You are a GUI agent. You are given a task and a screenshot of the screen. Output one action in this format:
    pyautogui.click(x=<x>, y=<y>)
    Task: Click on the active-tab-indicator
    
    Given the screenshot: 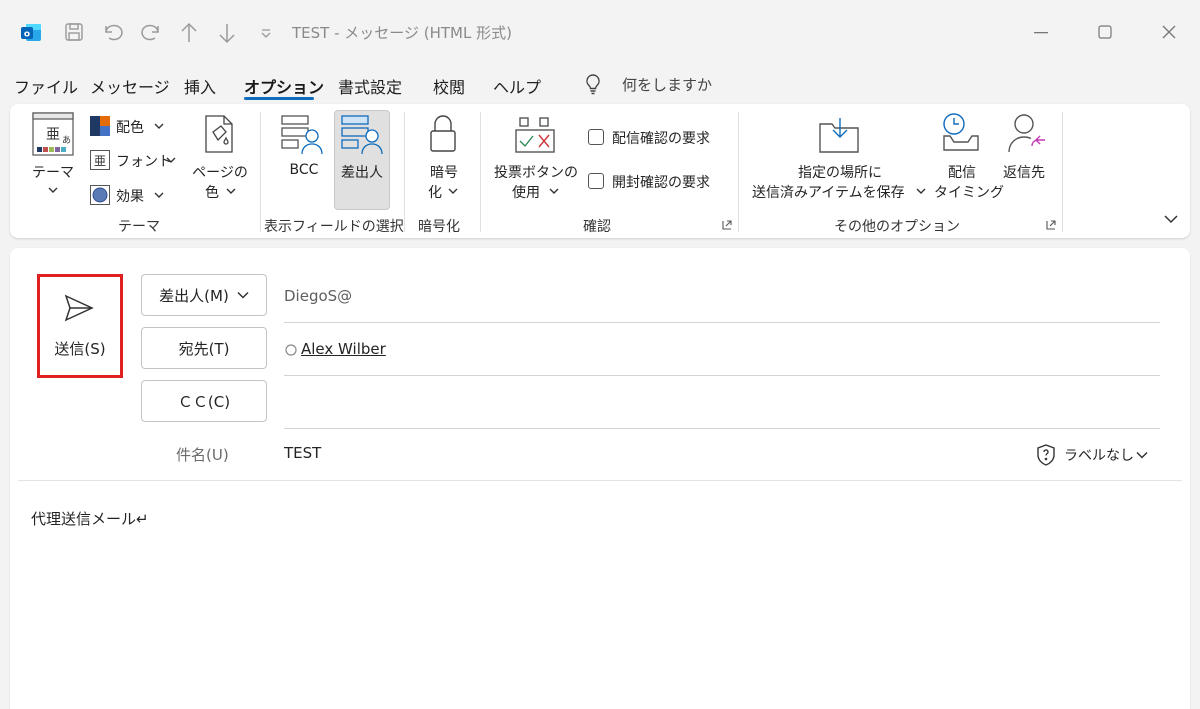 What is the action you would take?
    pyautogui.click(x=279, y=98)
    